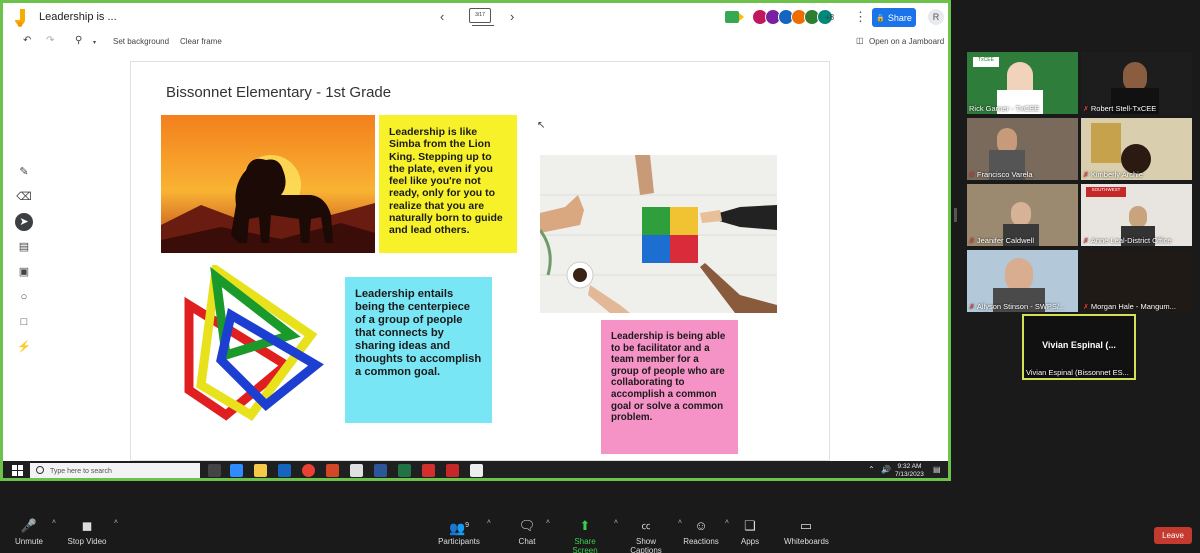 The height and width of the screenshot is (553, 1200). What do you see at coordinates (658, 234) in the screenshot?
I see `puzzle-hands-image` at bounding box center [658, 234].